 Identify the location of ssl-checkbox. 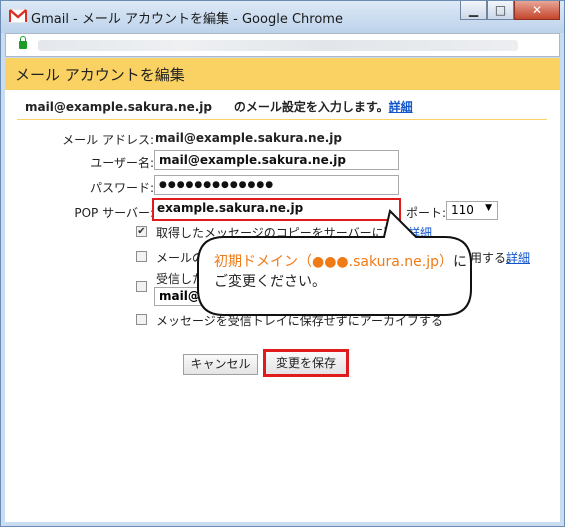
(141, 256).